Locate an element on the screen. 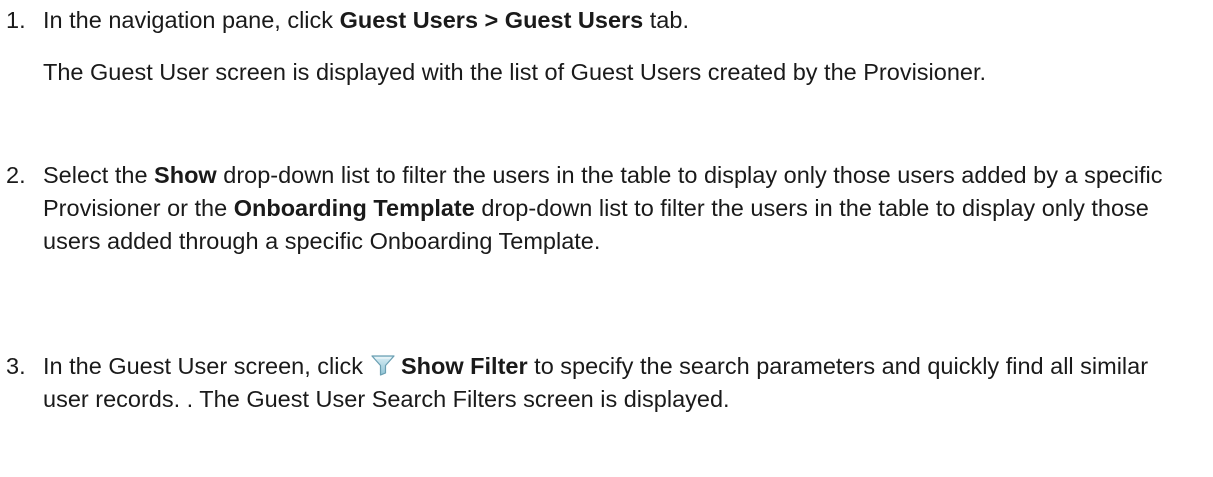  step-1-bold-nav-path: Guest Users > Guest Users is located at coordinates (491, 20).